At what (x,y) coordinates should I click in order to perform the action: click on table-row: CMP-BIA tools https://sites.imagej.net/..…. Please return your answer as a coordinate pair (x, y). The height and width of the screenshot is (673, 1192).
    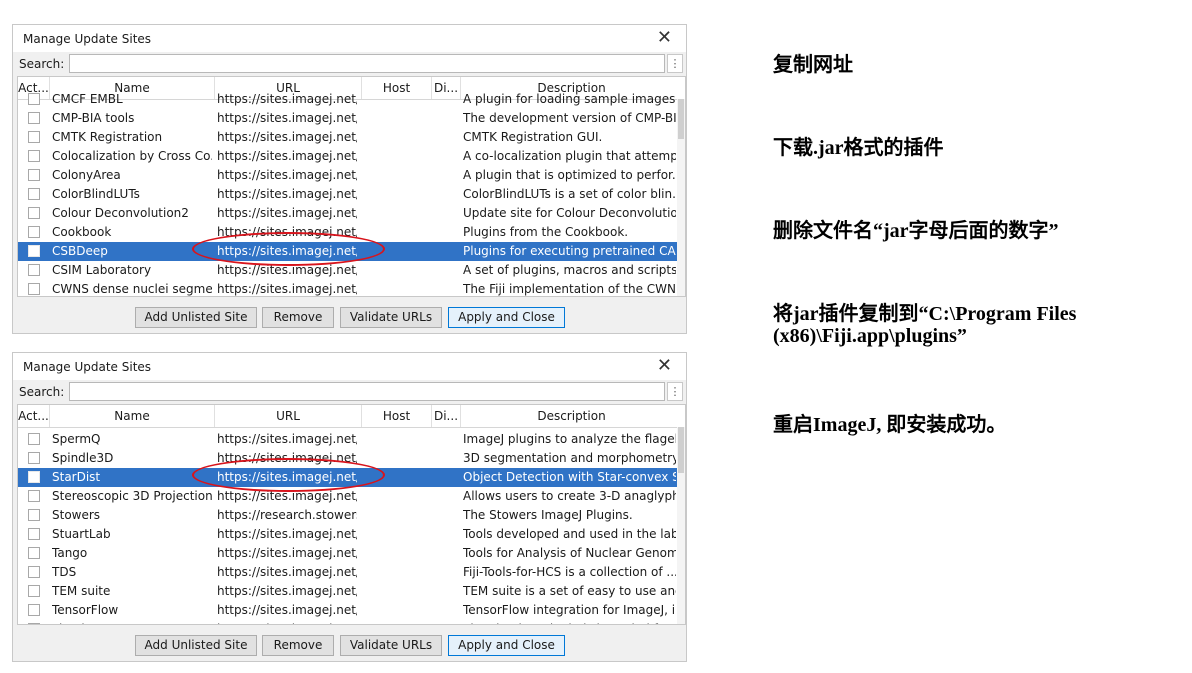
    Looking at the image, I should click on (348, 118).